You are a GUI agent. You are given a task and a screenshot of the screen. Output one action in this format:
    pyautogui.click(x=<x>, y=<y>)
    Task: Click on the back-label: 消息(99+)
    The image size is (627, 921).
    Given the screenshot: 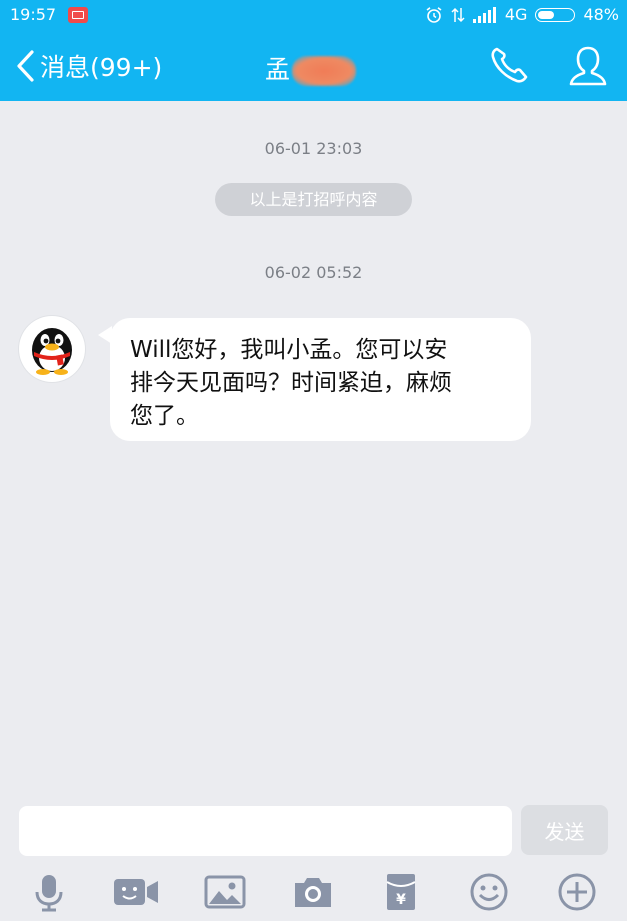 What is the action you would take?
    pyautogui.click(x=101, y=67)
    